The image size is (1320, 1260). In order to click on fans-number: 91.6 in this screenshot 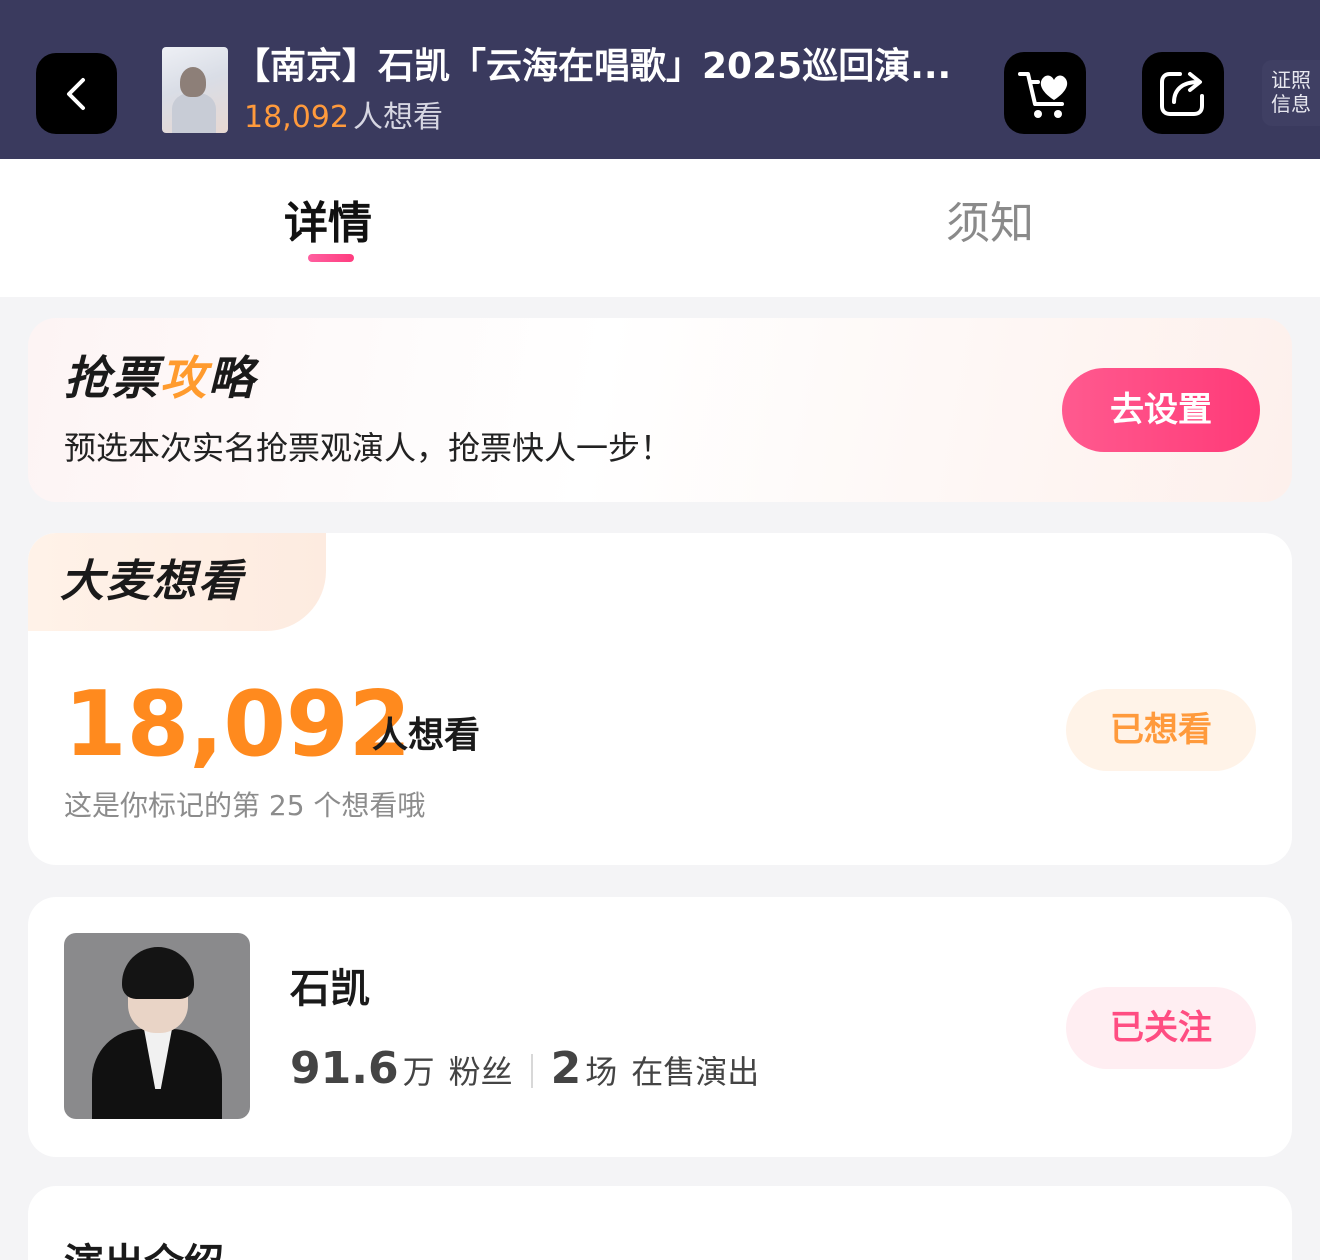, I will do `click(344, 1068)`.